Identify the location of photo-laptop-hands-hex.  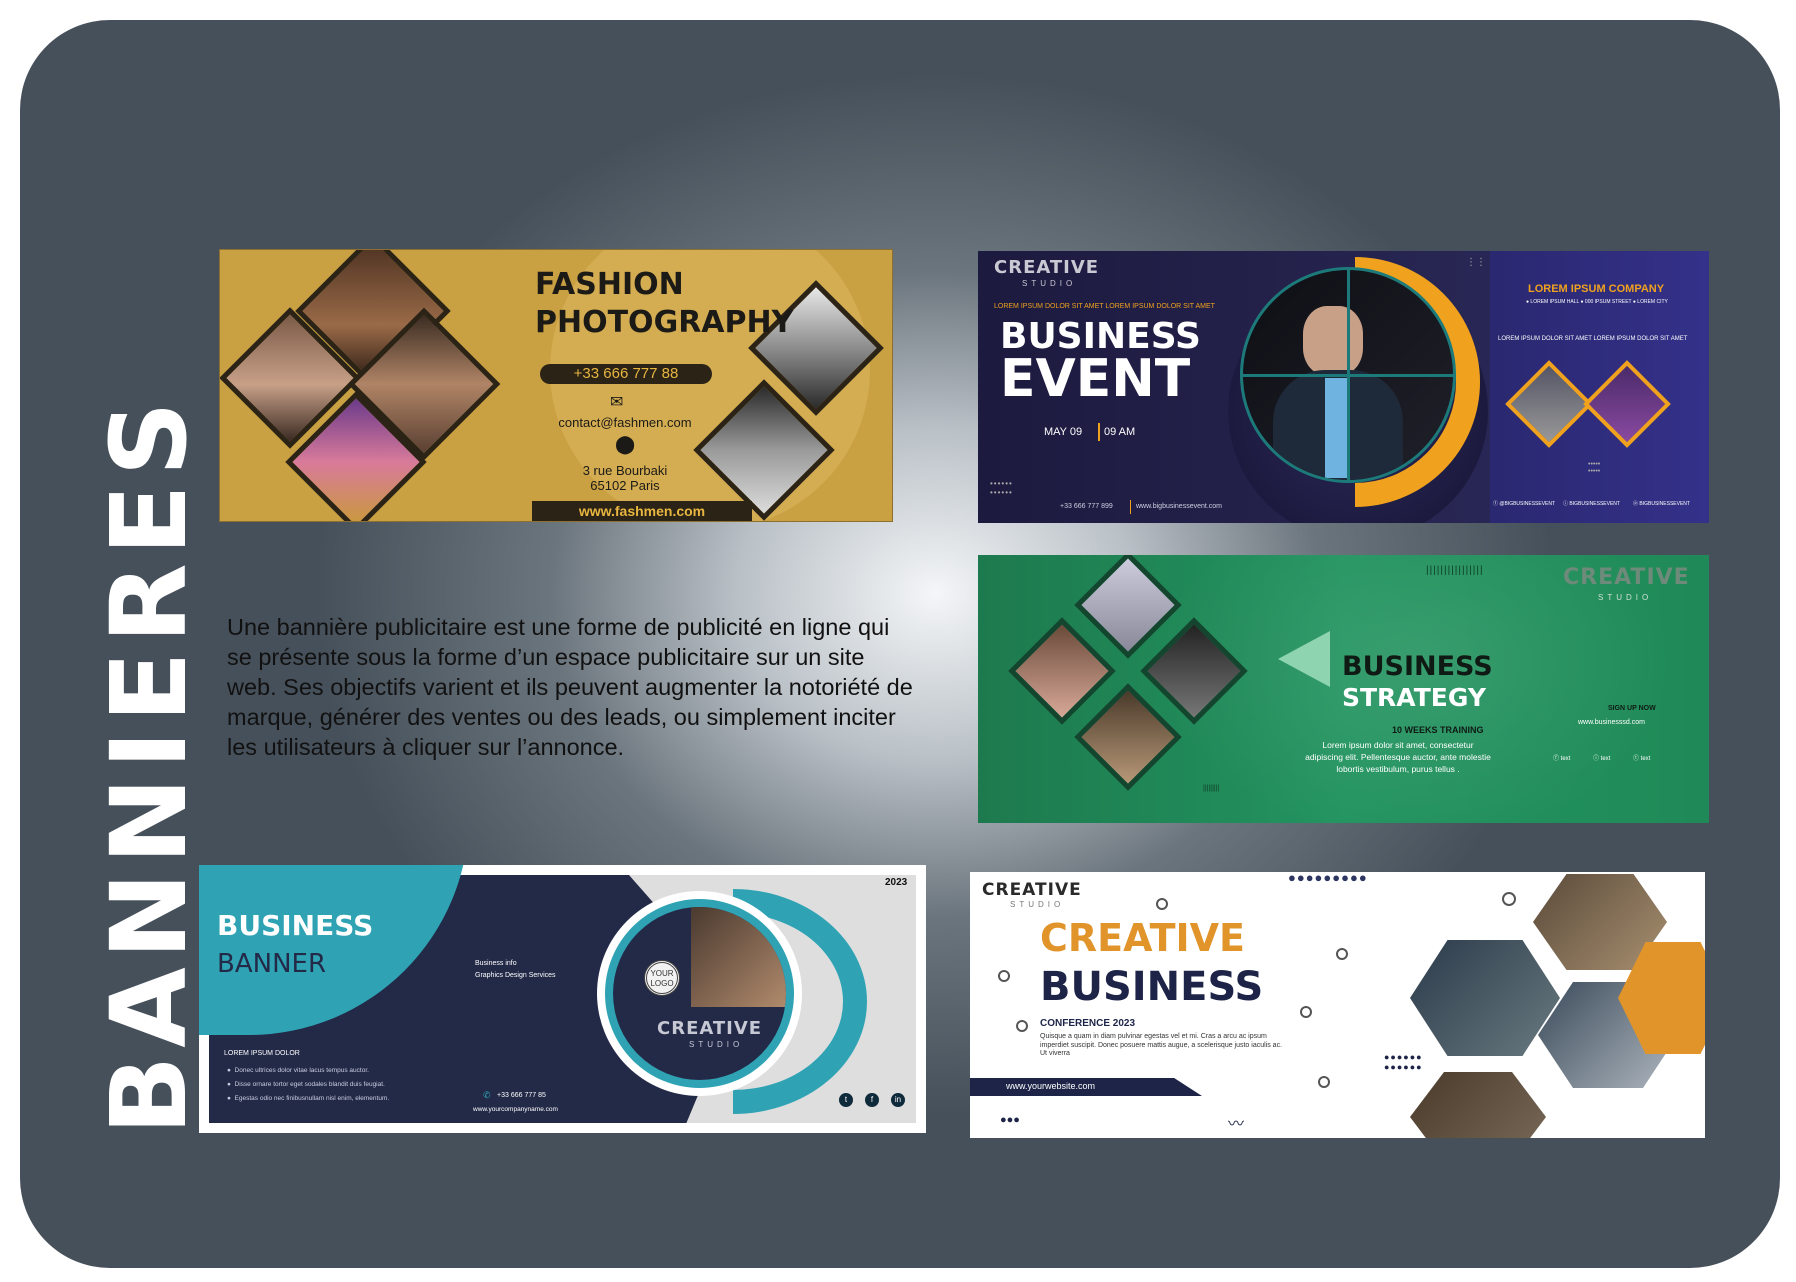
(1478, 1105).